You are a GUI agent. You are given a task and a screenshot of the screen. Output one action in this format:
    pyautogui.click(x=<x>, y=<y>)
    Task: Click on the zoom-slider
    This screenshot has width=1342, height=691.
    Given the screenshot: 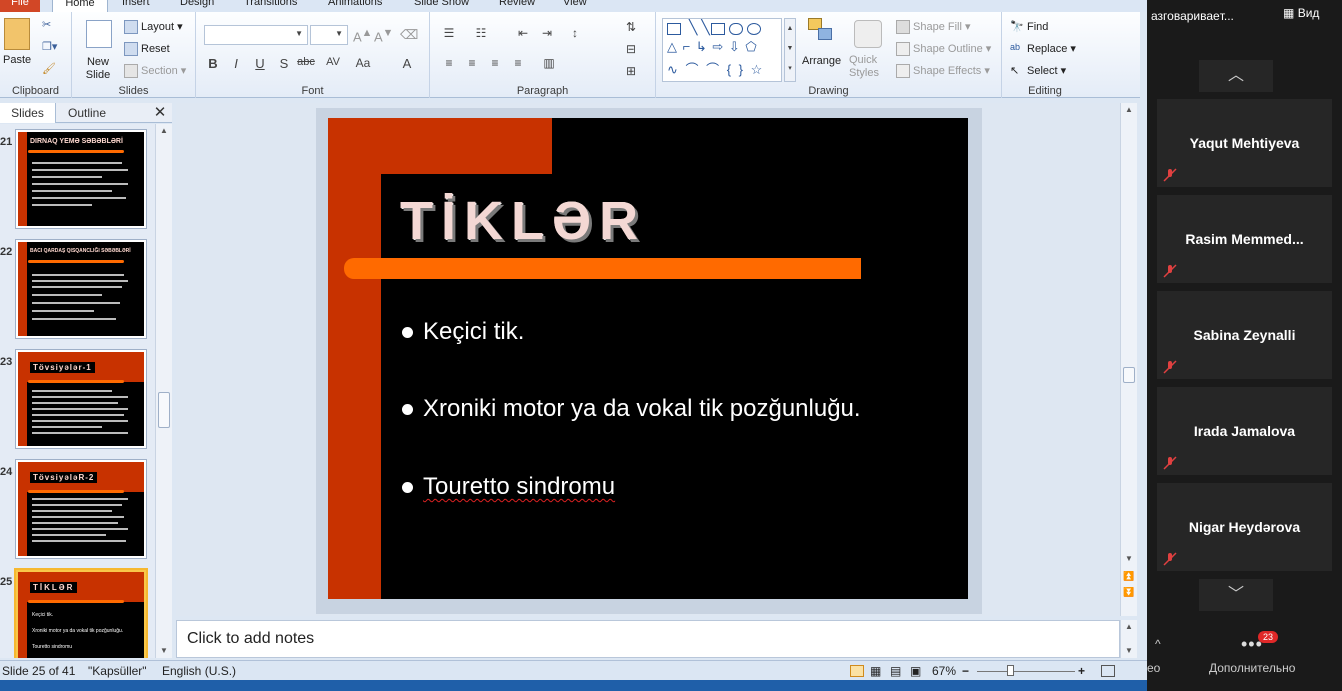 What is the action you would take?
    pyautogui.click(x=1026, y=671)
    